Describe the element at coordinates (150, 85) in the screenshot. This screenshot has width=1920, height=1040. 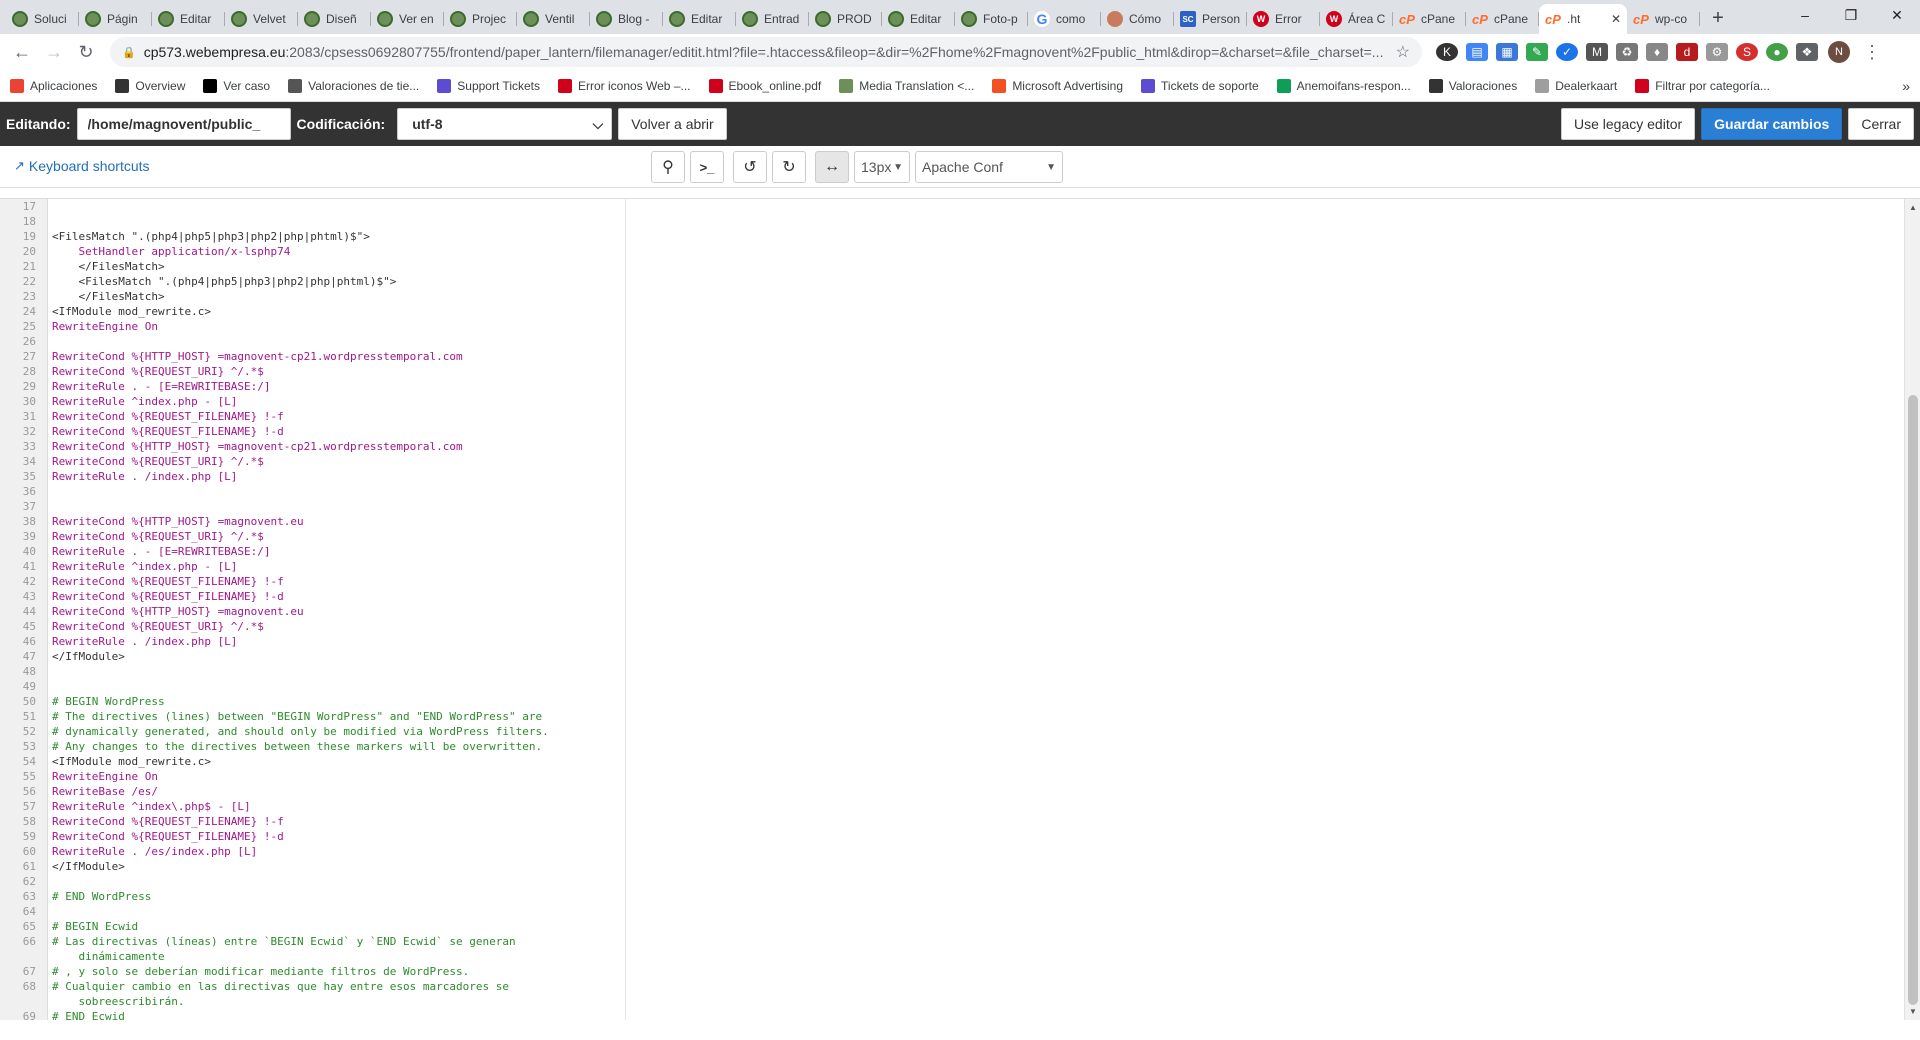
I see `bookmark-item: Overview` at that location.